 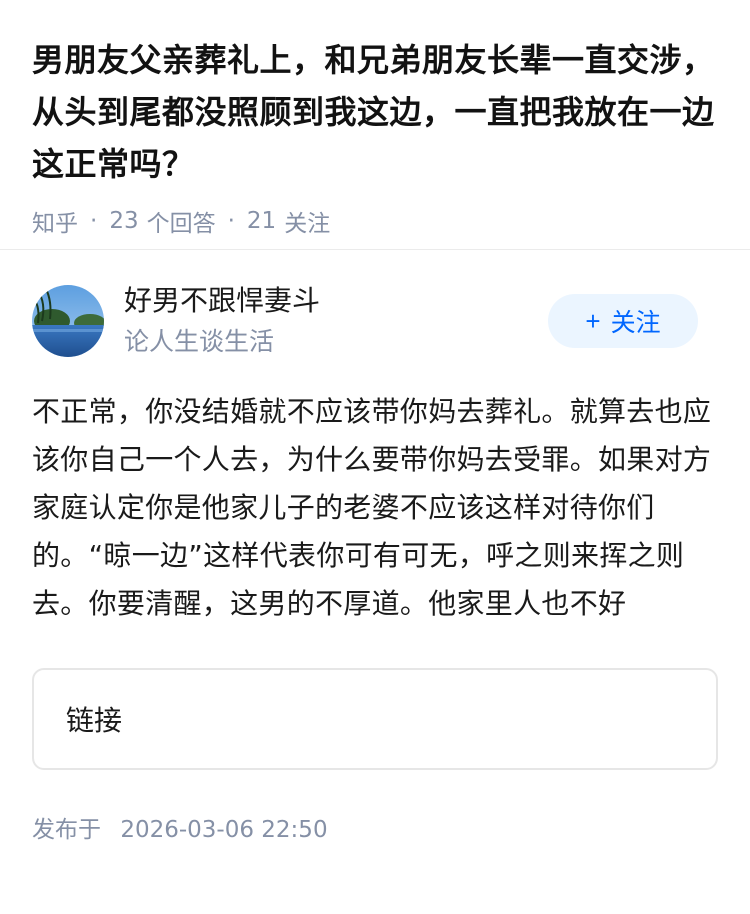 What do you see at coordinates (55, 221) in the screenshot?
I see `source-label: 知乎` at bounding box center [55, 221].